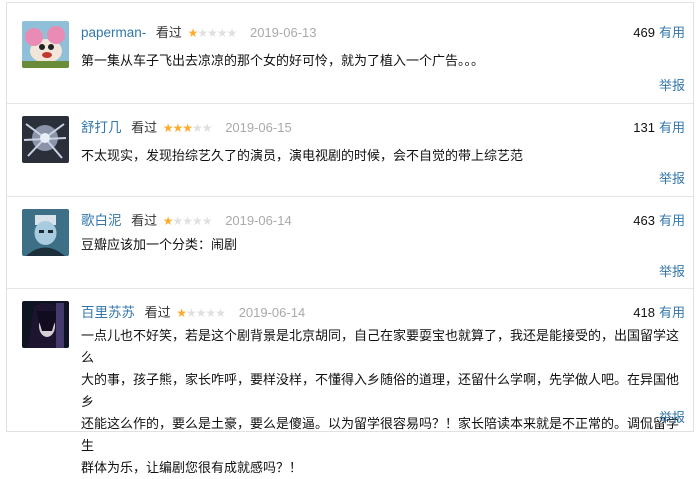 This screenshot has height=479, width=700. I want to click on vote-box: 131 有用, so click(659, 128).